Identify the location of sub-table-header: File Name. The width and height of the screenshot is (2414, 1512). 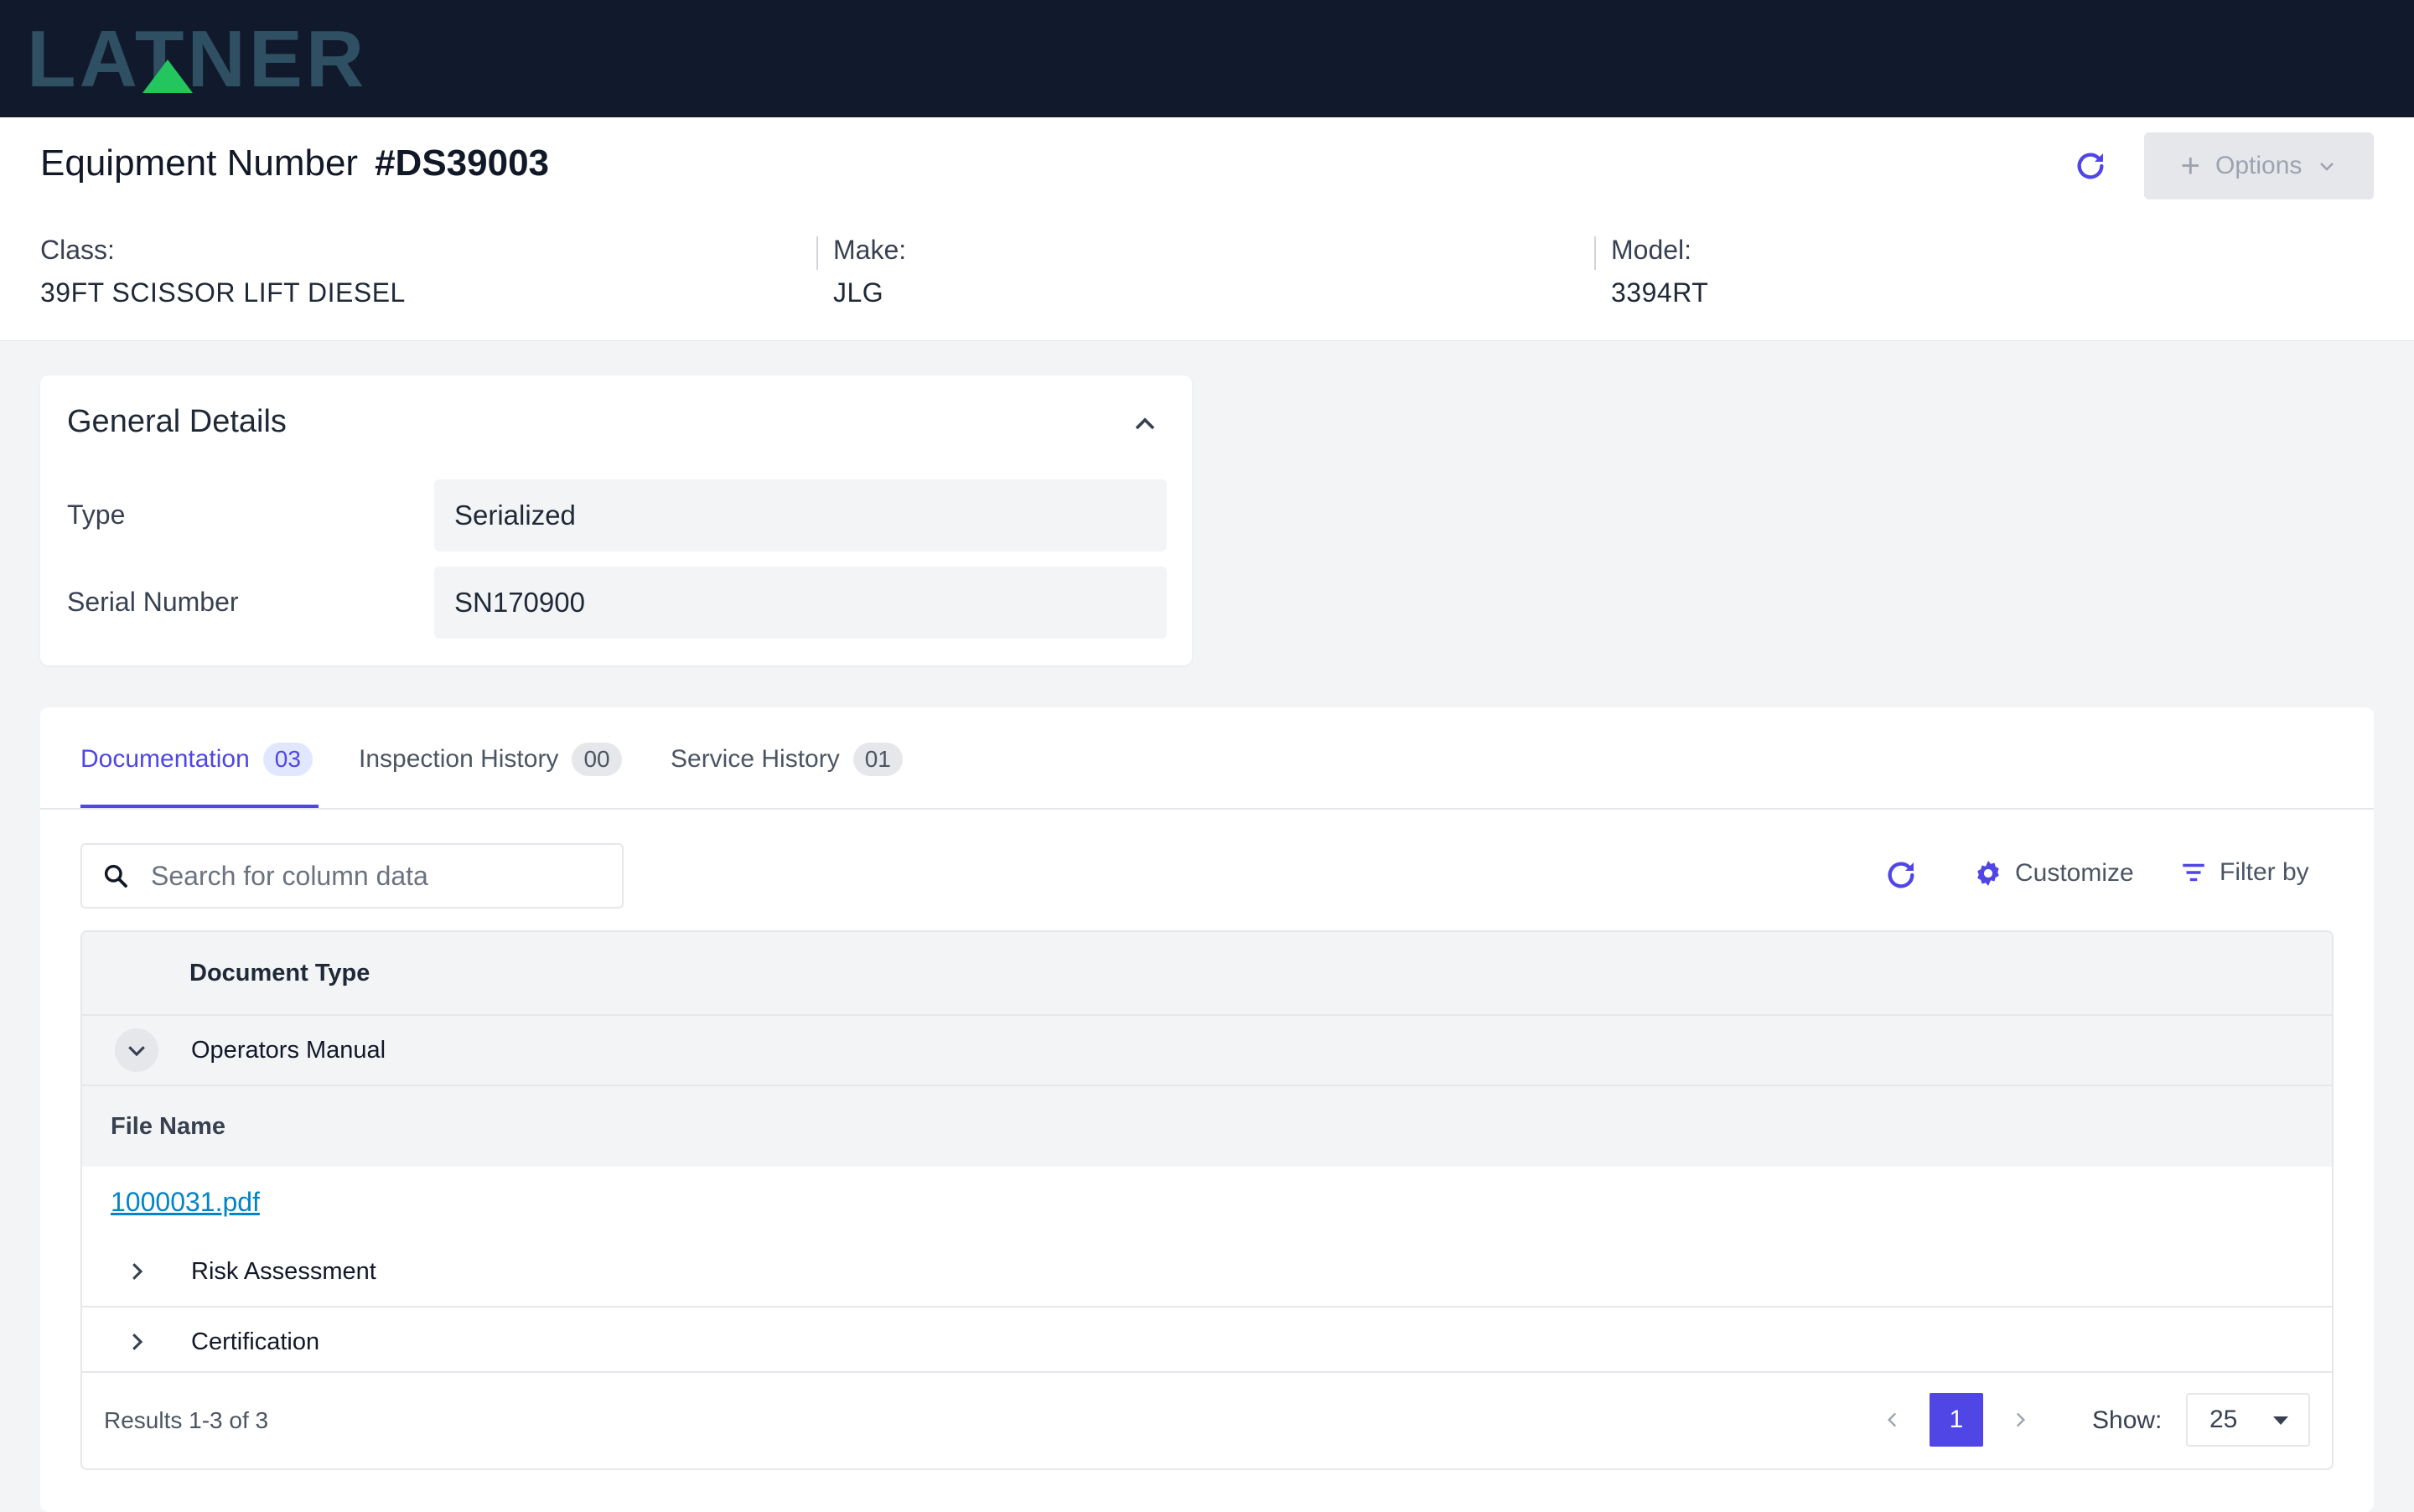
(1207, 1126).